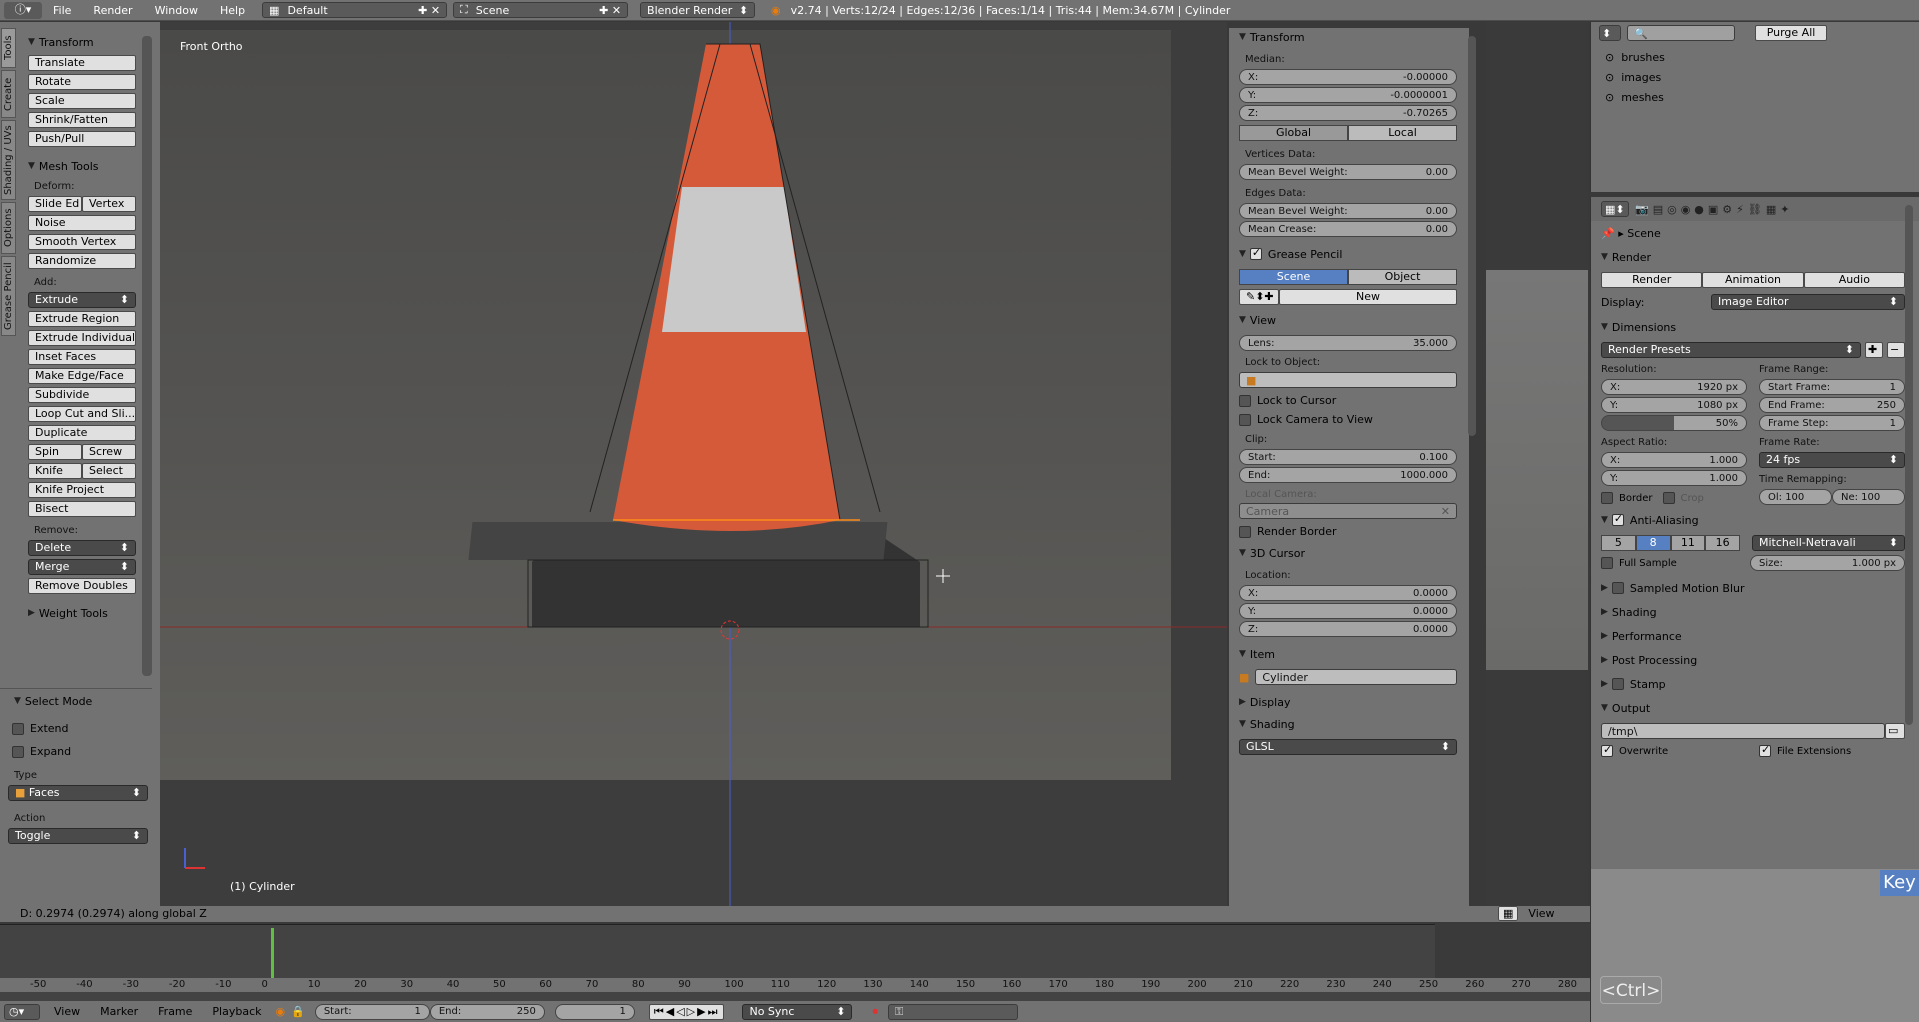  What do you see at coordinates (1668, 498) in the screenshot?
I see `crop-check` at bounding box center [1668, 498].